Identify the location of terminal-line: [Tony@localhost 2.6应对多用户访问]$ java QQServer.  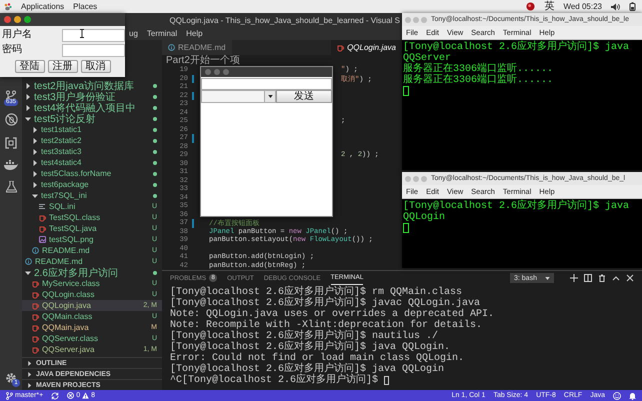
(516, 53).